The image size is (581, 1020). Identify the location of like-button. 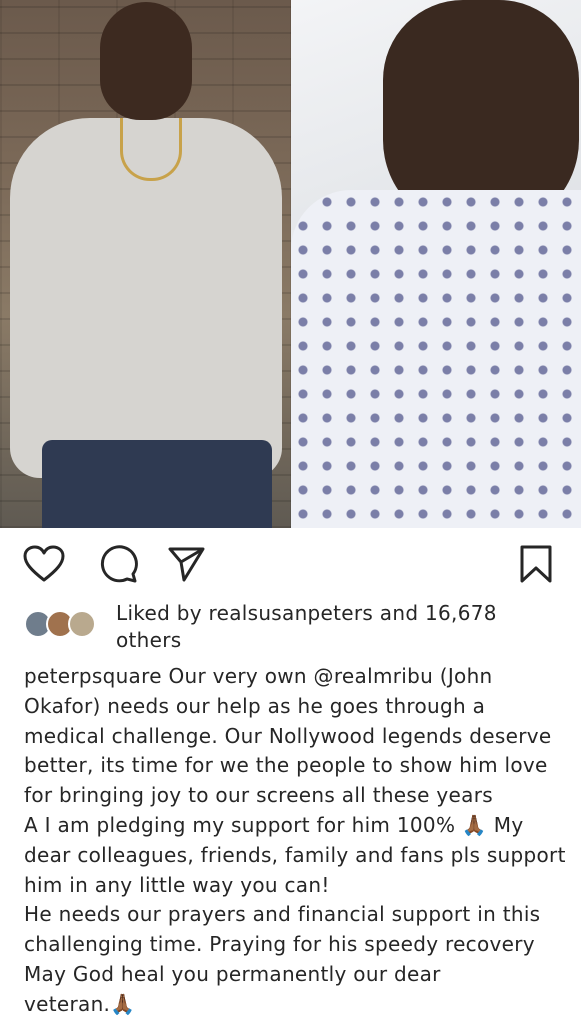
(44, 564).